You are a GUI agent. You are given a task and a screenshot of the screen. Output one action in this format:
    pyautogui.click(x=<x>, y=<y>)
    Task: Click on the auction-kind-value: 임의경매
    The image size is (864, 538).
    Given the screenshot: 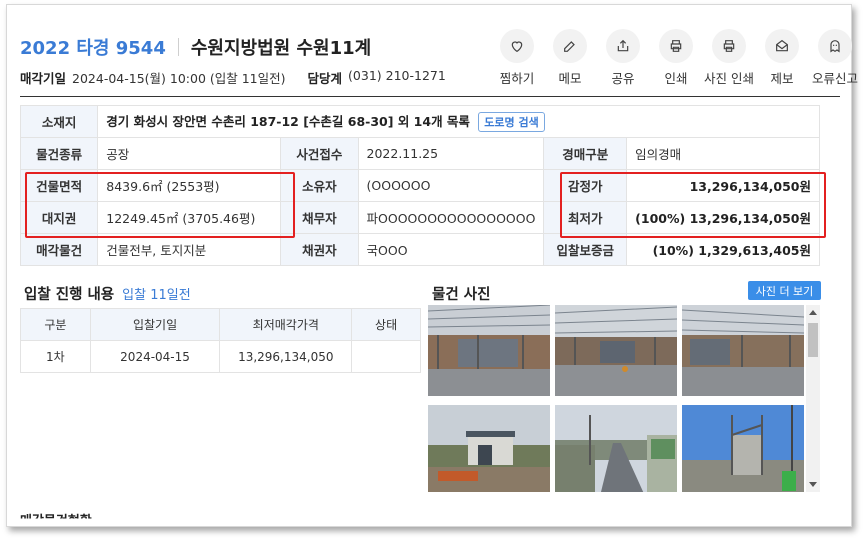 What is the action you would take?
    pyautogui.click(x=723, y=153)
    